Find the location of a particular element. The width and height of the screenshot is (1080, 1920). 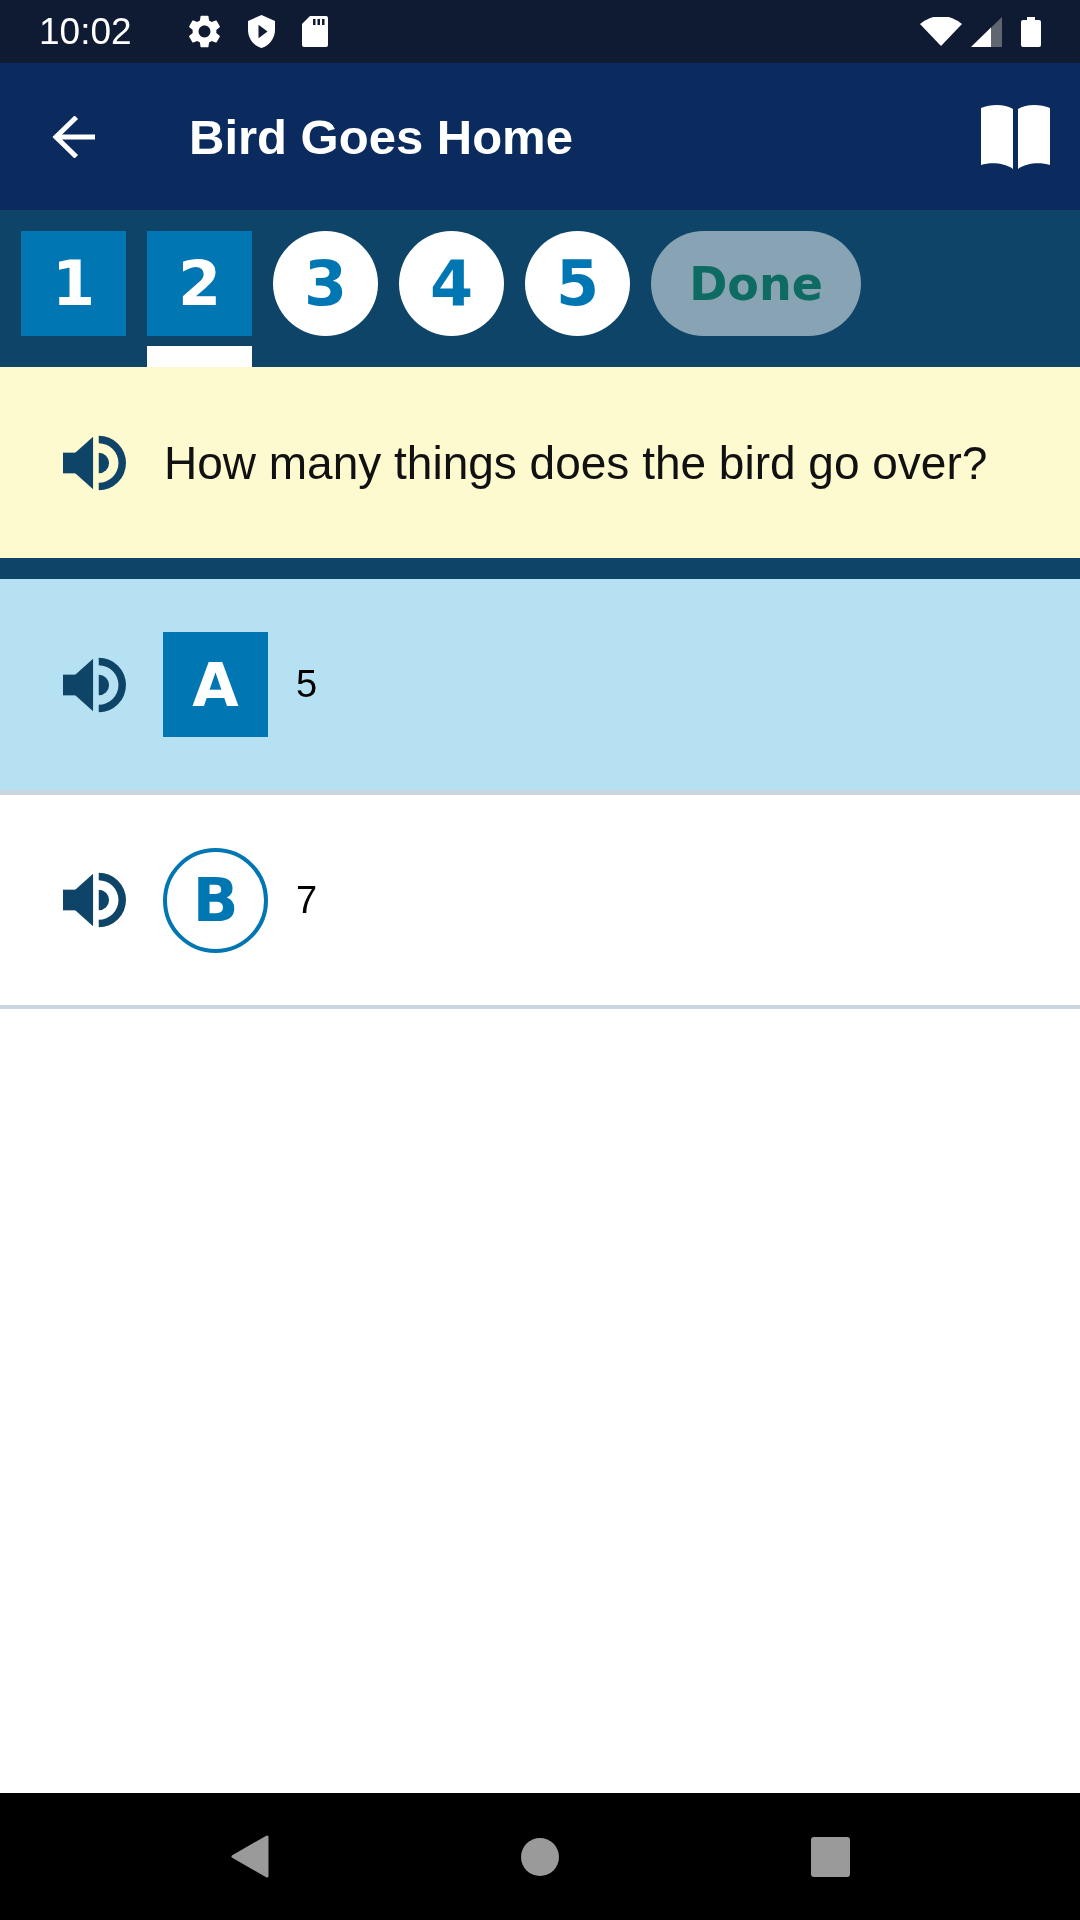

screen-title: Bird Goes Home is located at coordinates (381, 136).